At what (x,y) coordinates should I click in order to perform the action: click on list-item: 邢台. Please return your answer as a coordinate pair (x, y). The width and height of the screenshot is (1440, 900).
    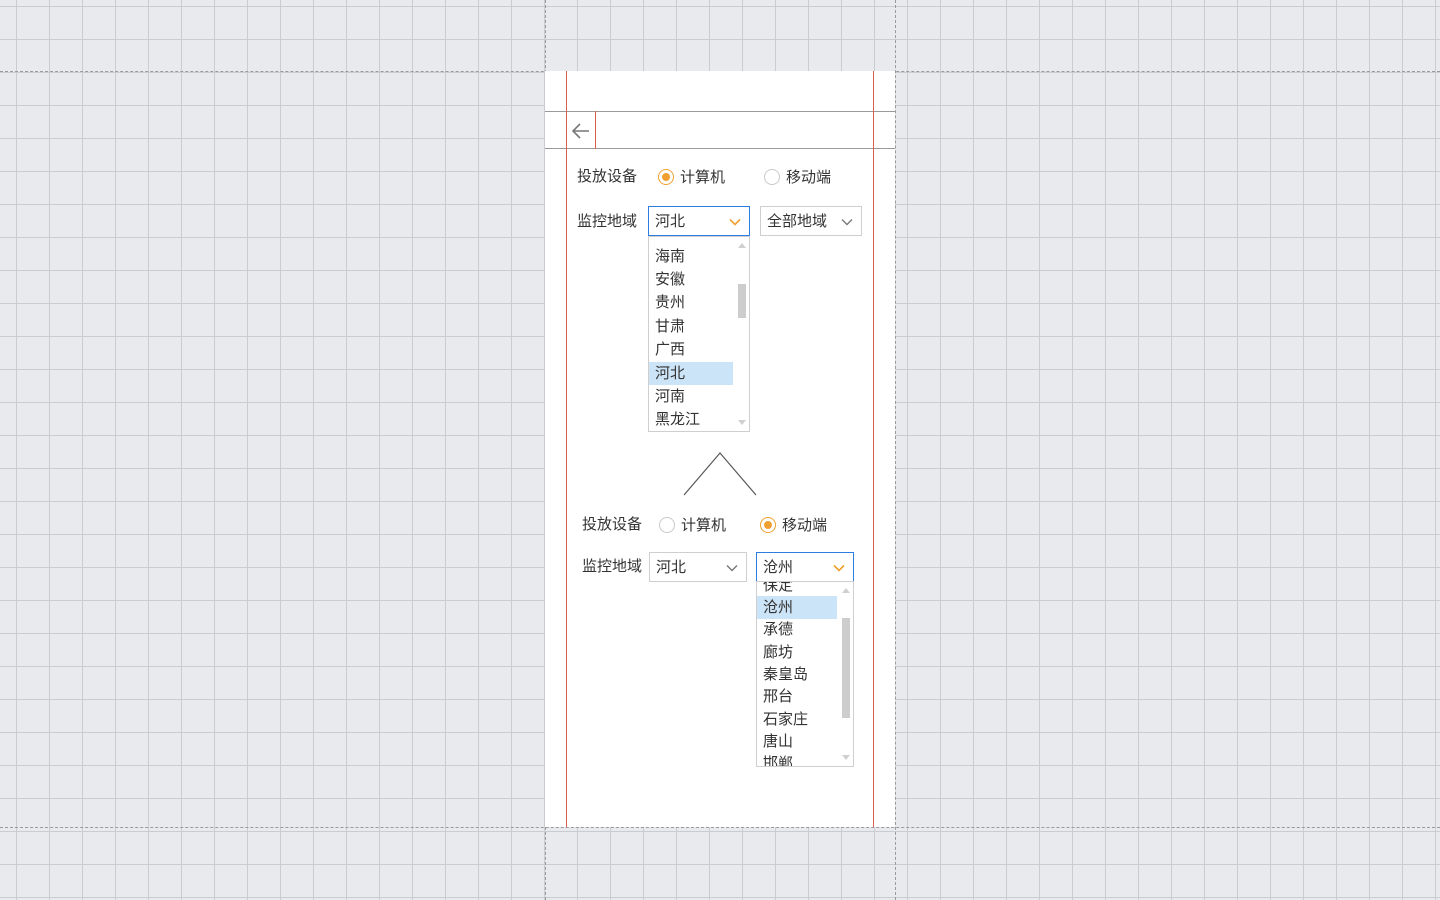
    Looking at the image, I should click on (797, 696).